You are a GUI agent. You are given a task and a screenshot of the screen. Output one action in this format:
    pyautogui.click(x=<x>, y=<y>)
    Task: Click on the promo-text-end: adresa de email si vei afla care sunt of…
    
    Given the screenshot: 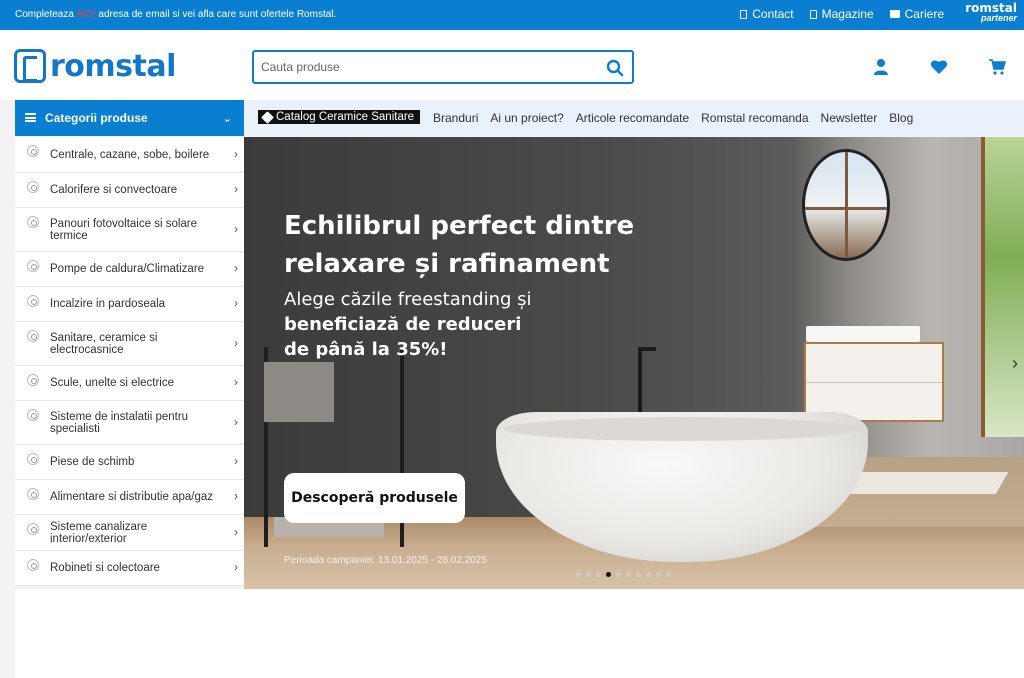 What is the action you would take?
    pyautogui.click(x=216, y=14)
    